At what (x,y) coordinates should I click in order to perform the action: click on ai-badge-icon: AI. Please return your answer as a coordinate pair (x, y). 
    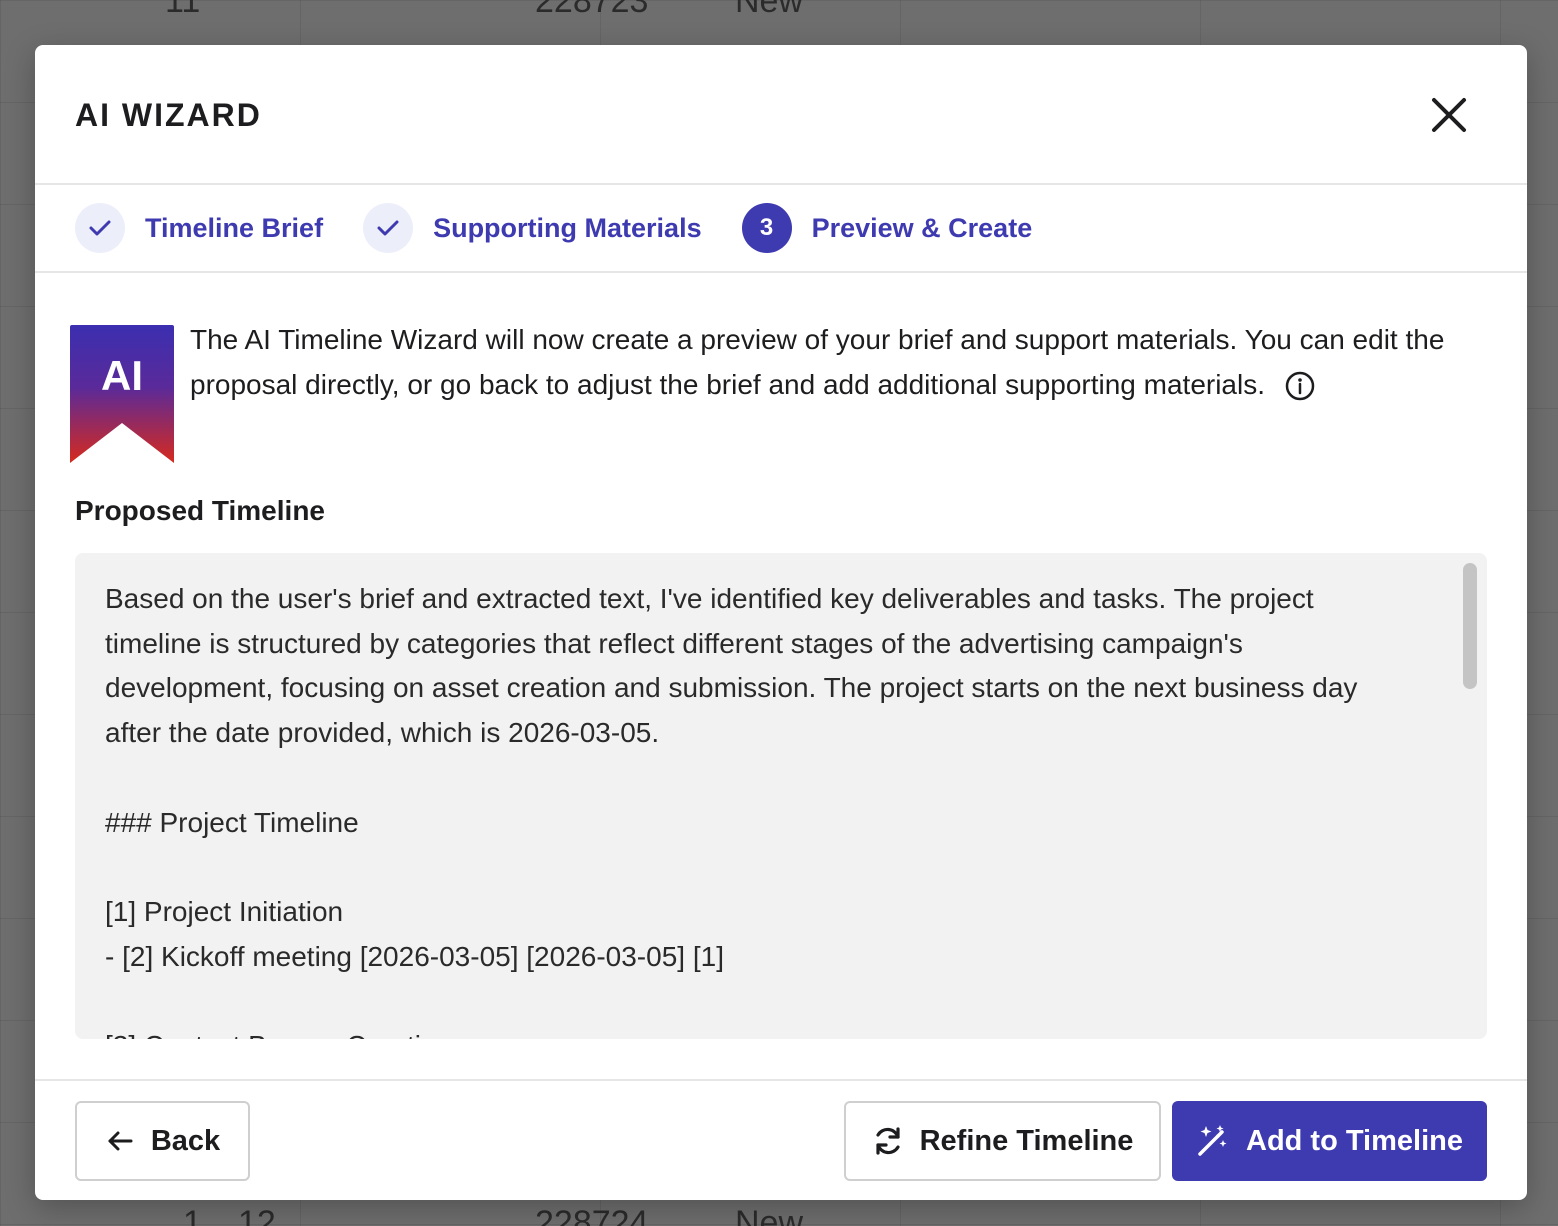
    Looking at the image, I should click on (122, 394).